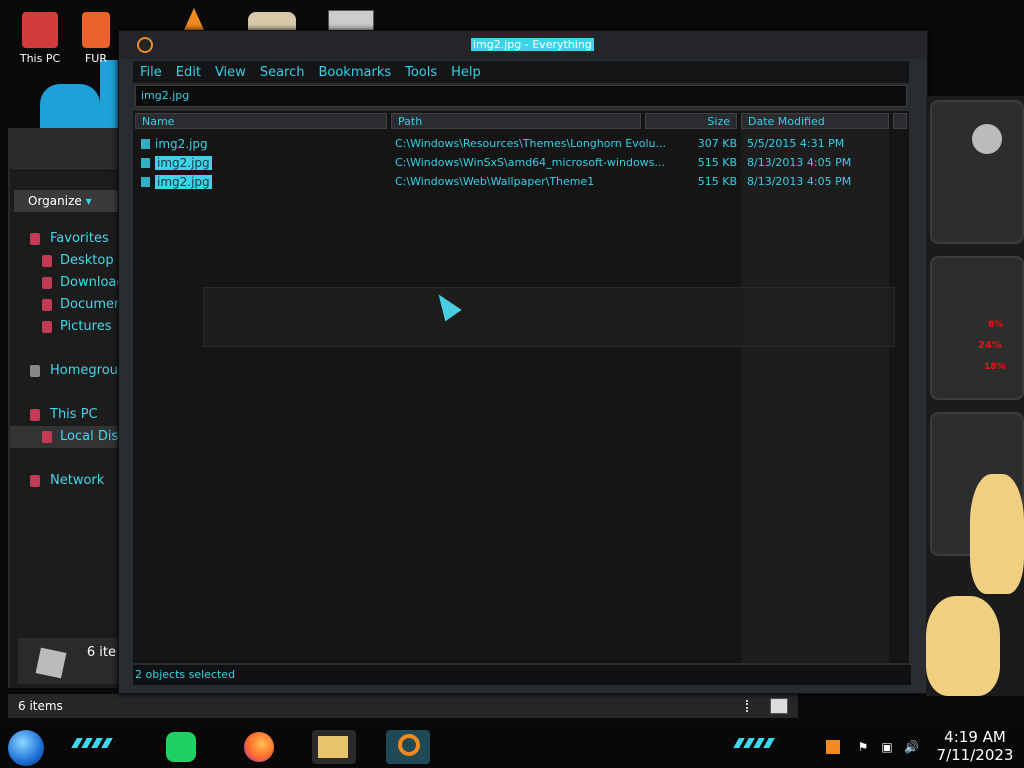 The image size is (1024, 768). What do you see at coordinates (796, 143) in the screenshot?
I see `file-date: 5/5/2015 4:31 PM` at bounding box center [796, 143].